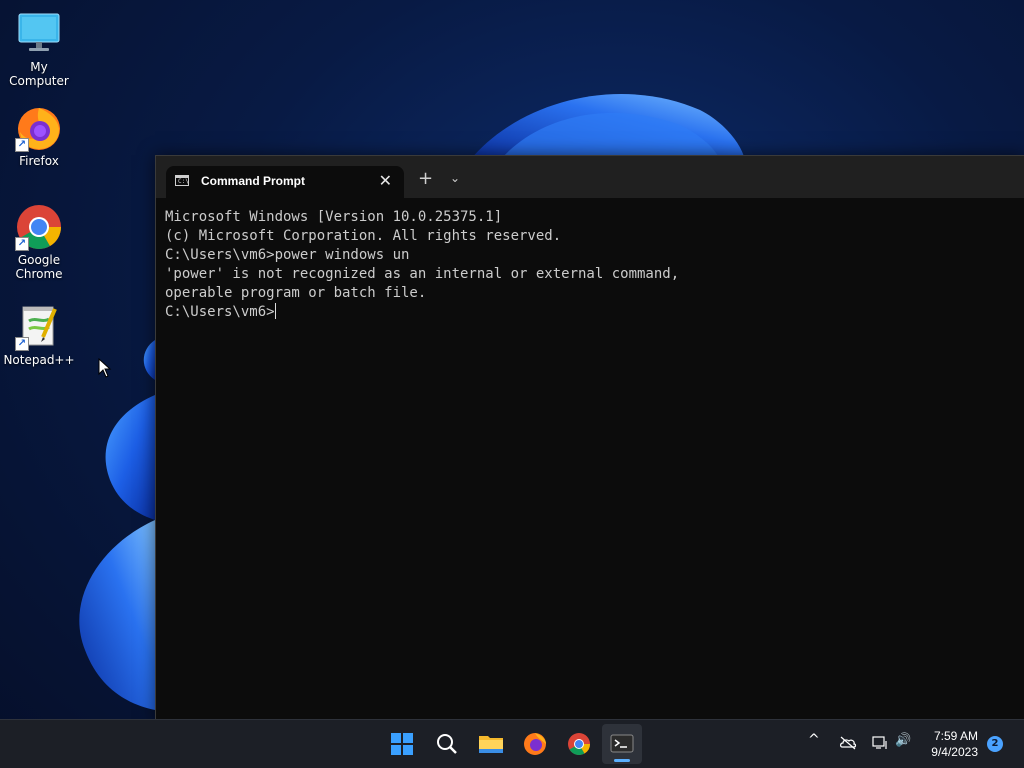 This screenshot has height=768, width=1024. I want to click on search-button, so click(447, 744).